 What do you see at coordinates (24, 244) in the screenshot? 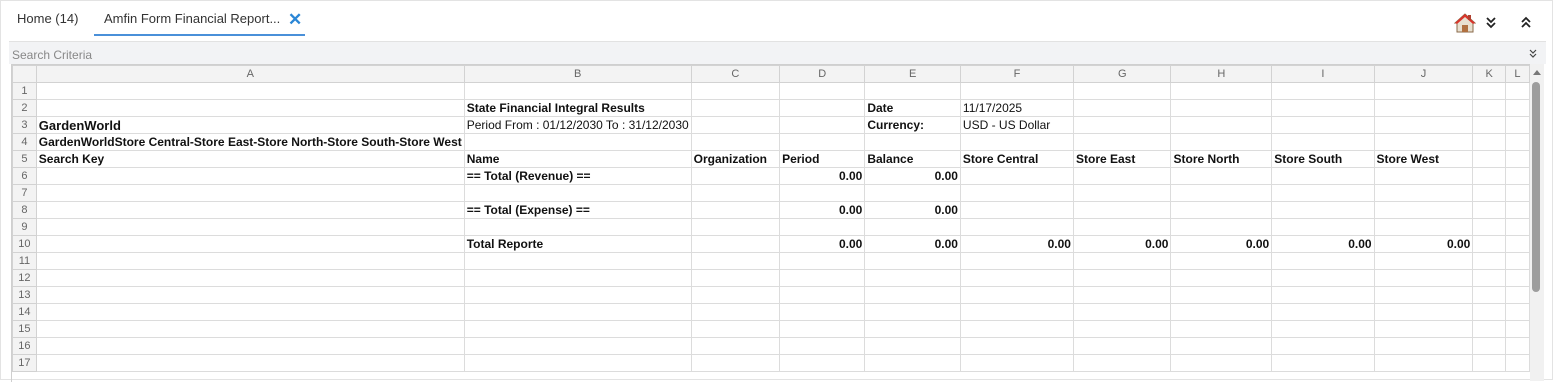
I see `row-header: 10` at bounding box center [24, 244].